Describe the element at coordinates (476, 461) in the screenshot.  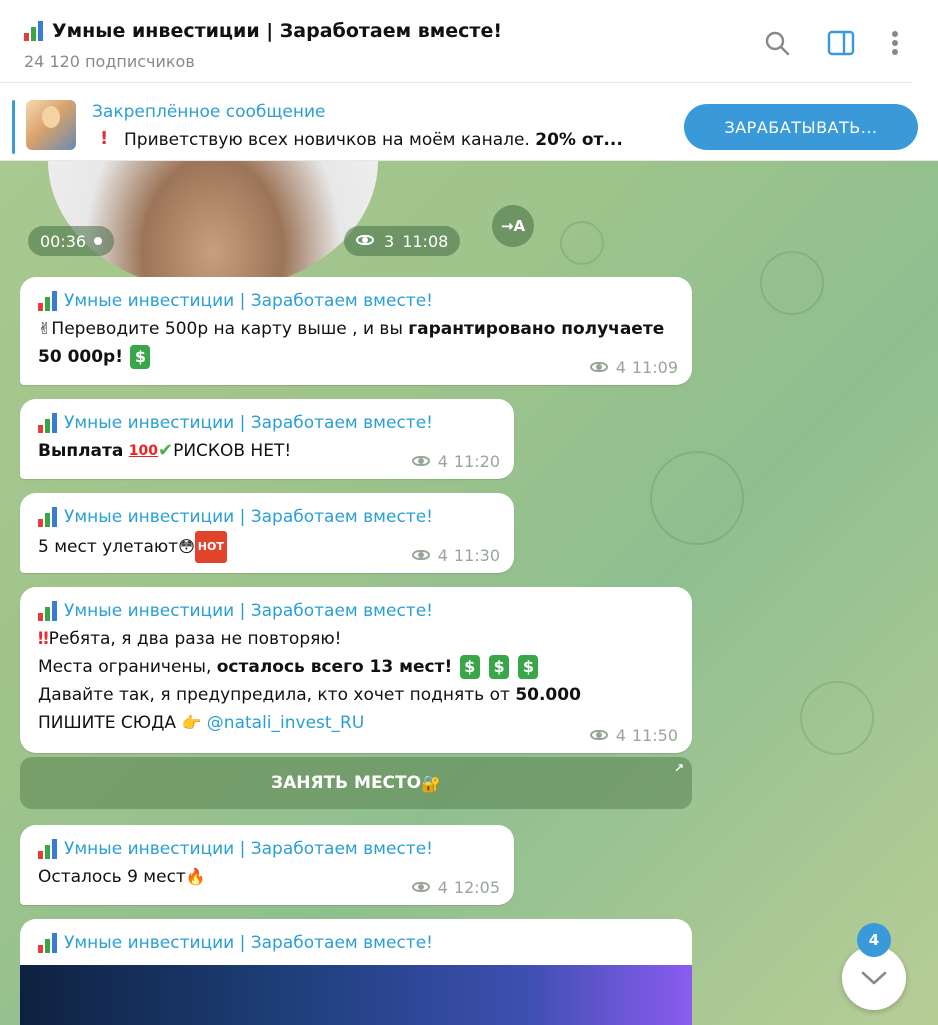
I see `message-time: 11:20` at that location.